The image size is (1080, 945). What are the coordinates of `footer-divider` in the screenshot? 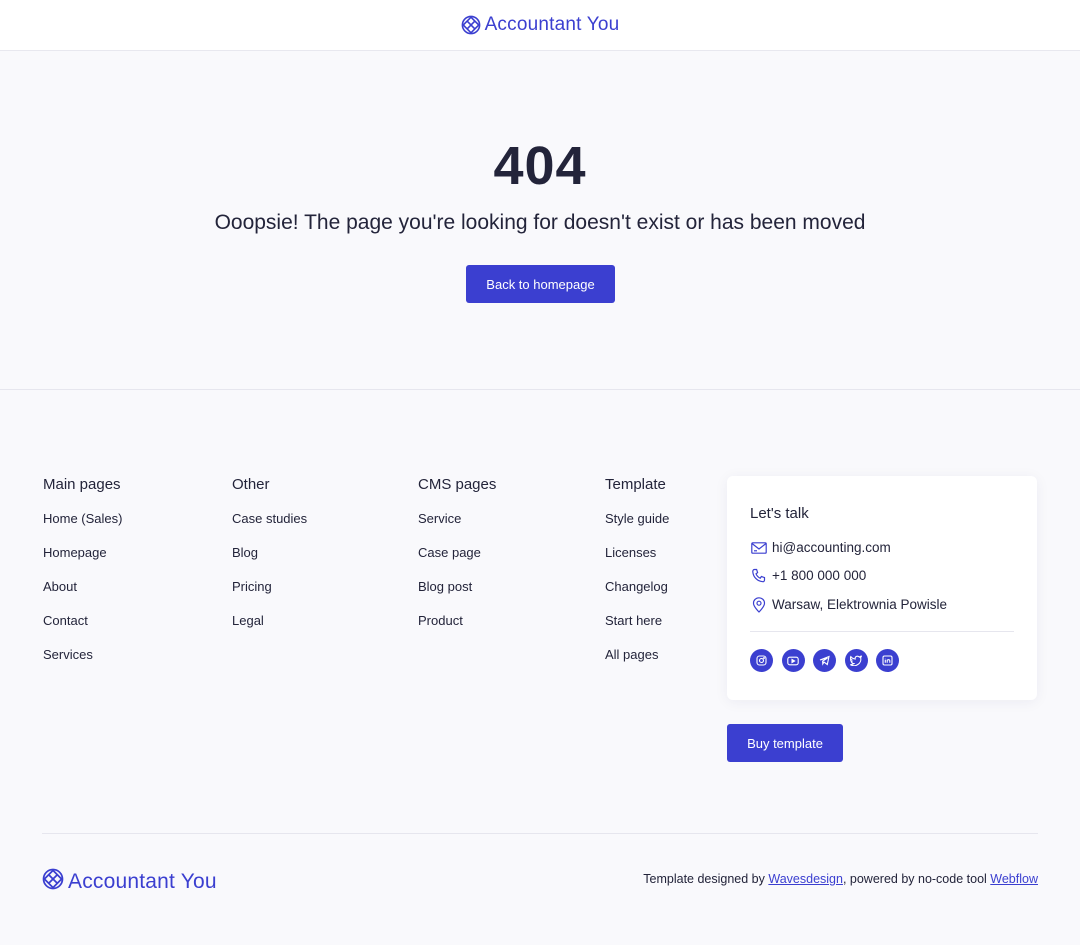 It's located at (540, 833).